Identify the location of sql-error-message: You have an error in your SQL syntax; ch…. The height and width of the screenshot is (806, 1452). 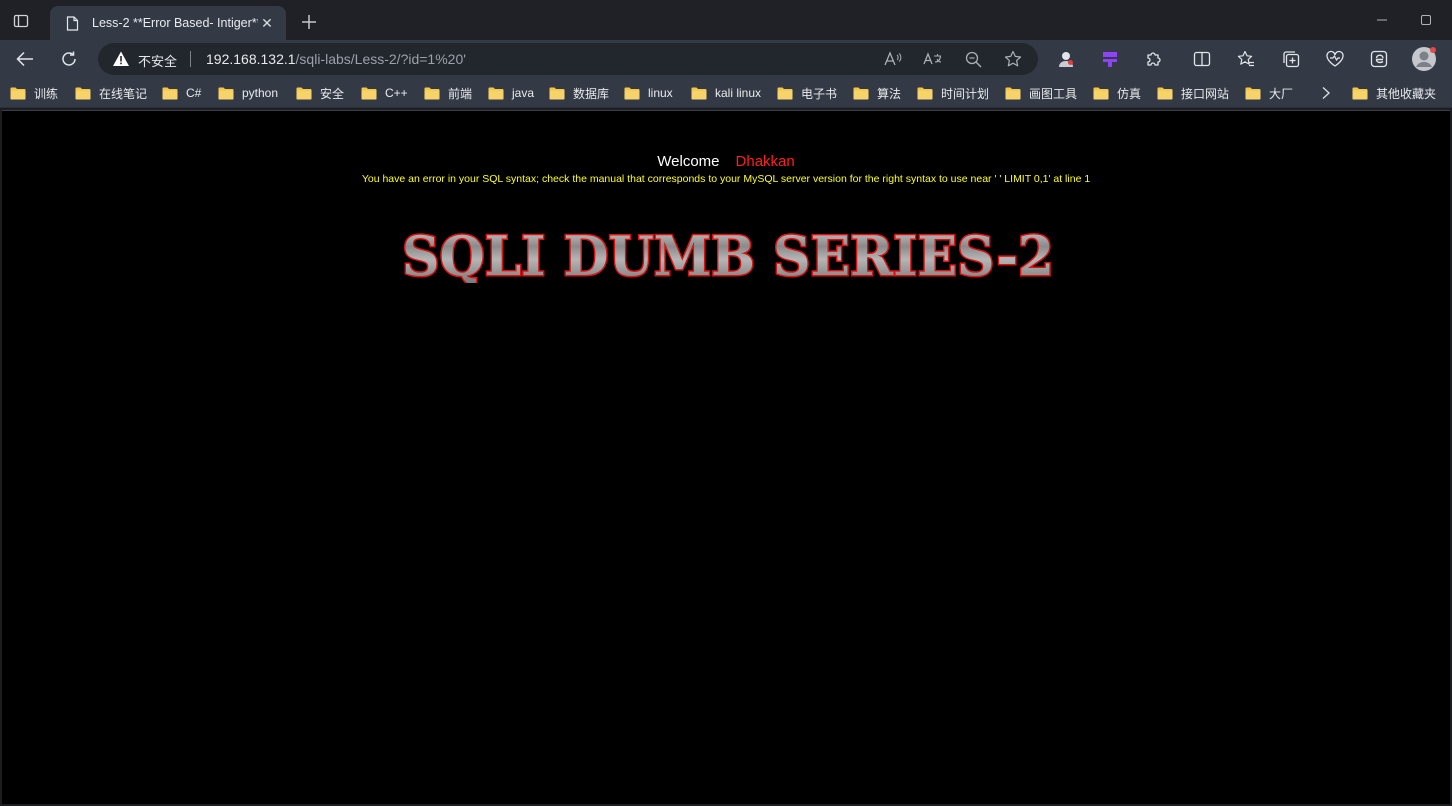
(726, 179).